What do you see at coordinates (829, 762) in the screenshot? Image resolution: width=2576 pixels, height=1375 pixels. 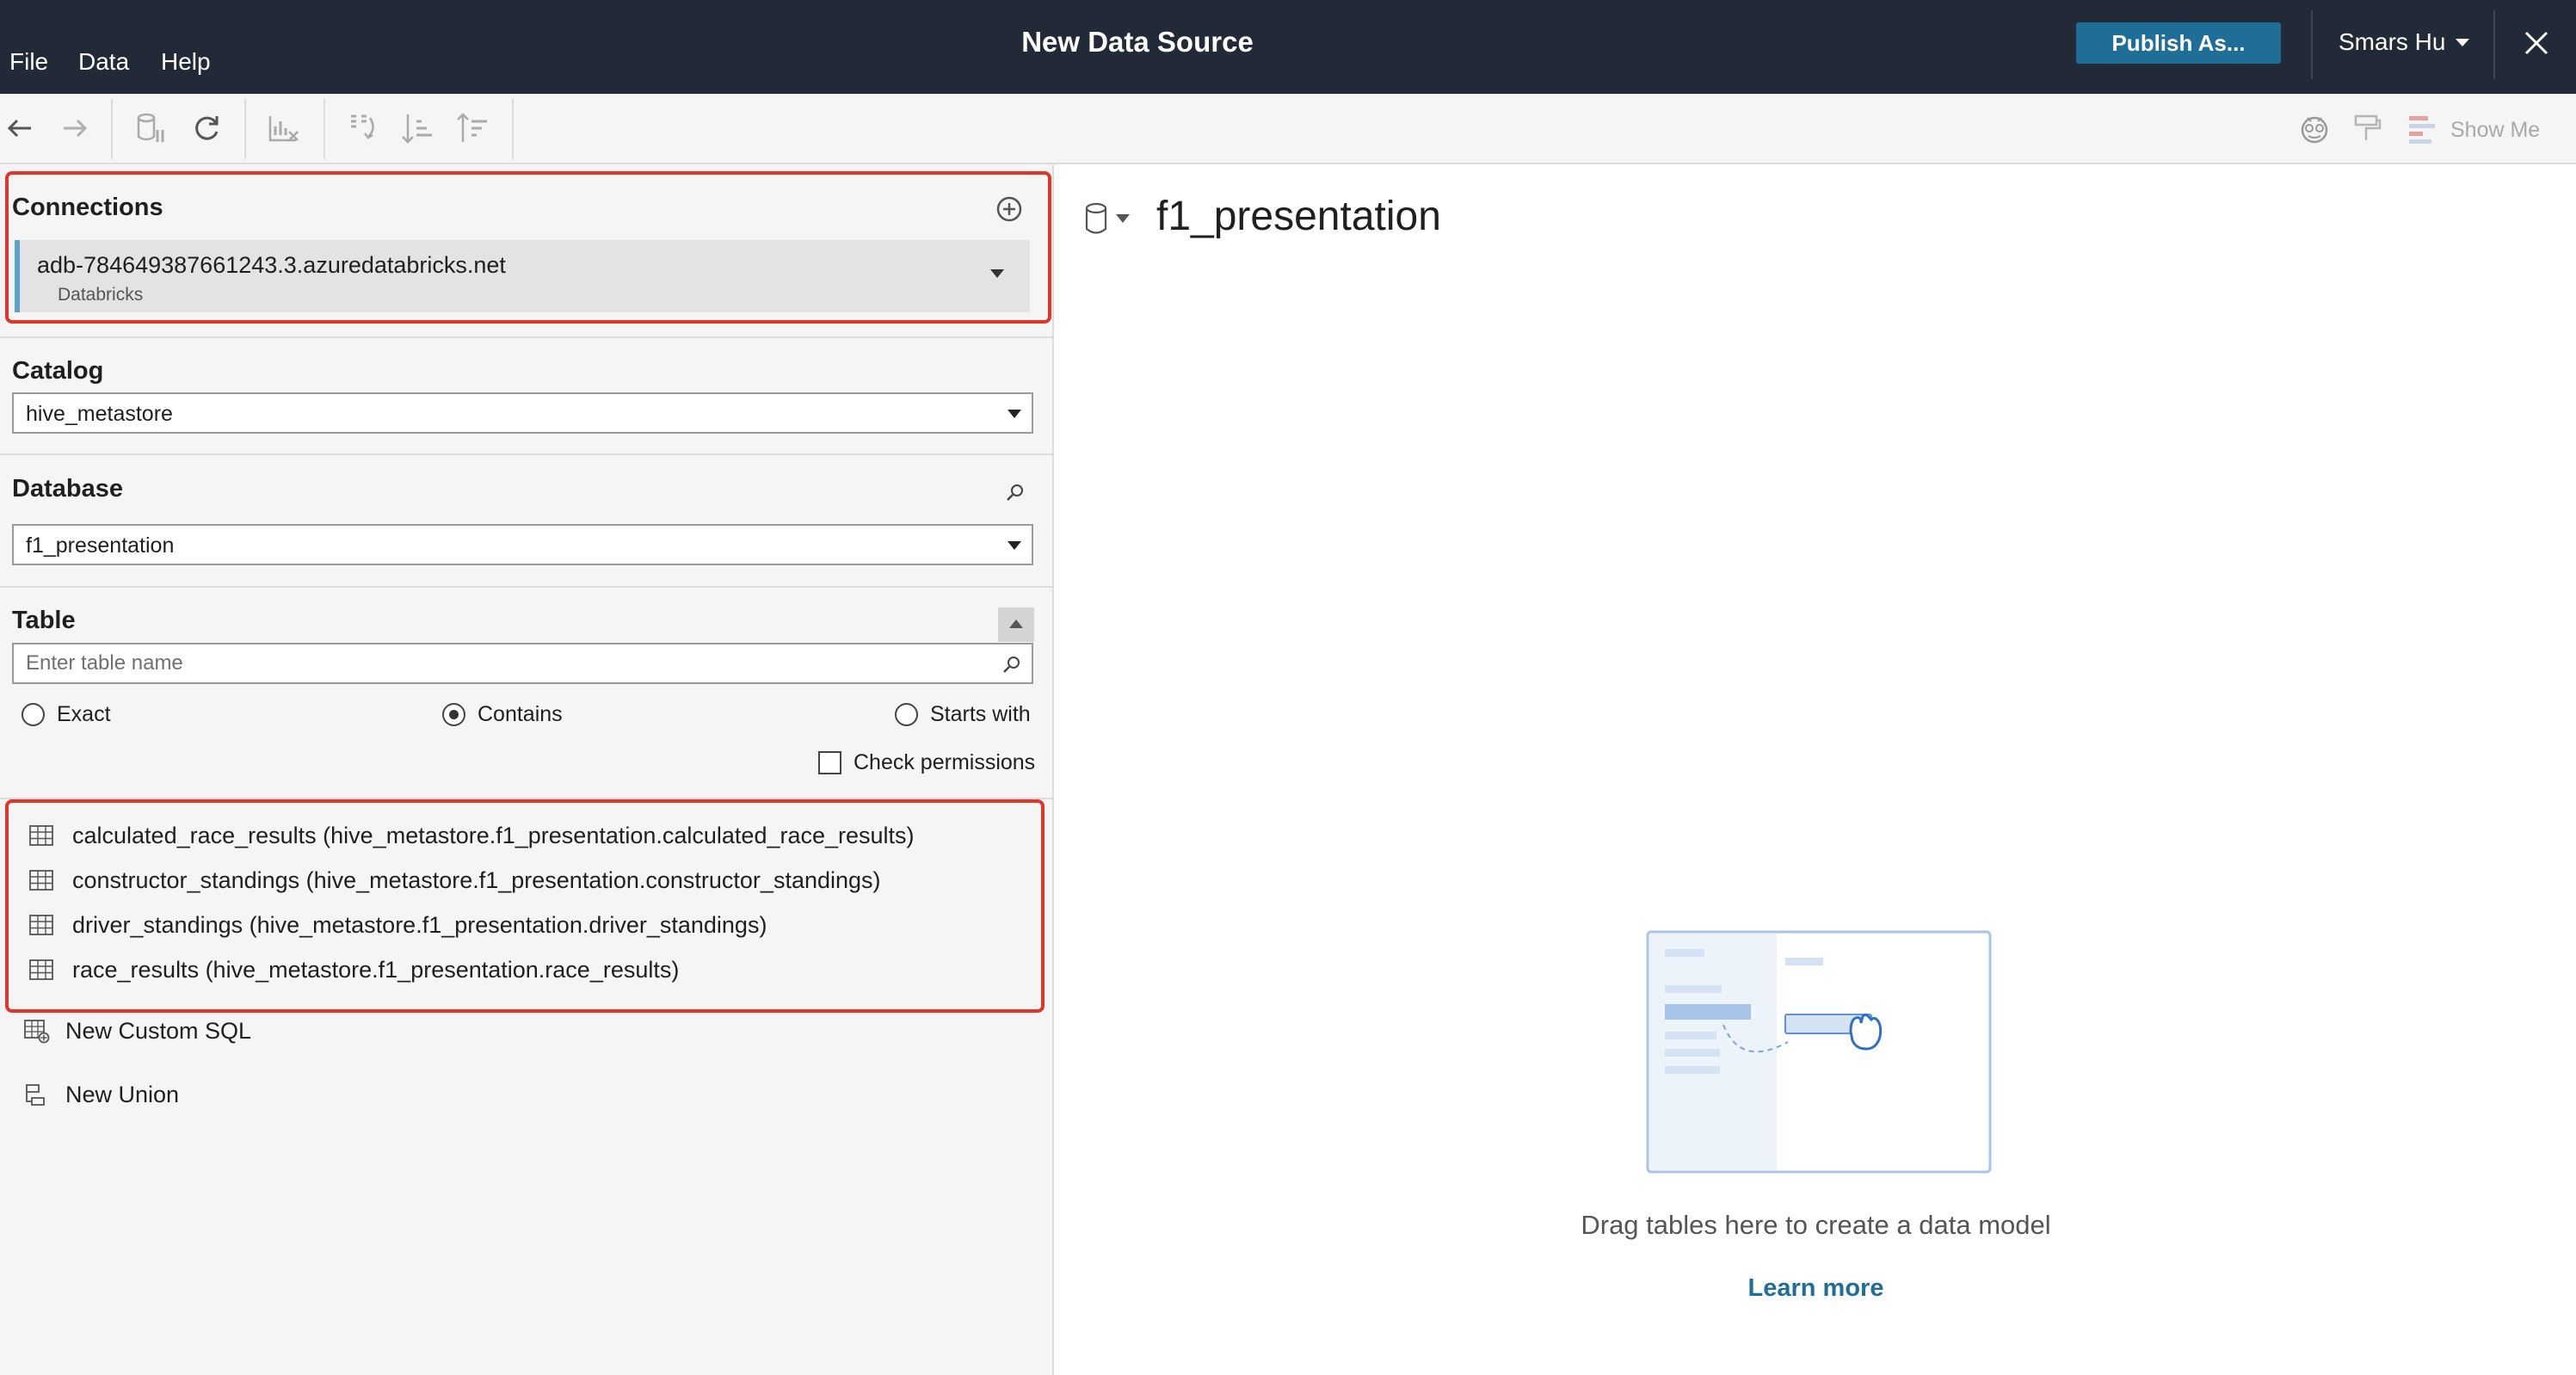 I see `checkbox-box` at bounding box center [829, 762].